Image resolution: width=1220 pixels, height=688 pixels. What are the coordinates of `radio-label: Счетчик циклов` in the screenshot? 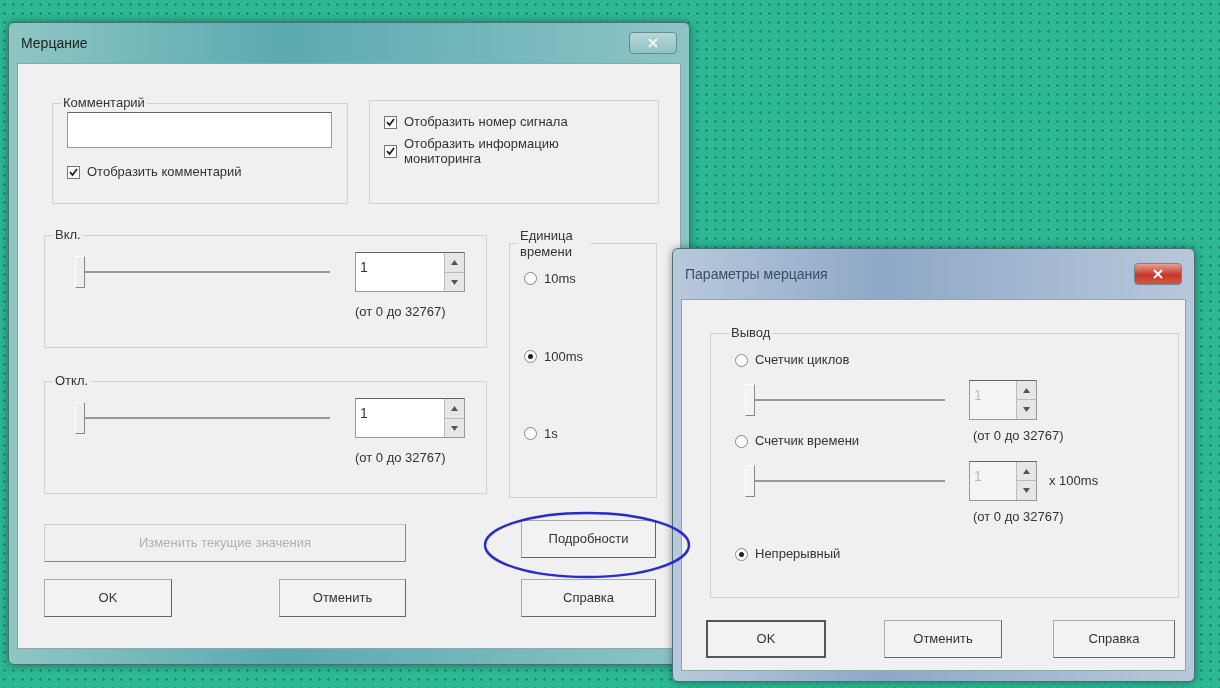 It's located at (802, 360).